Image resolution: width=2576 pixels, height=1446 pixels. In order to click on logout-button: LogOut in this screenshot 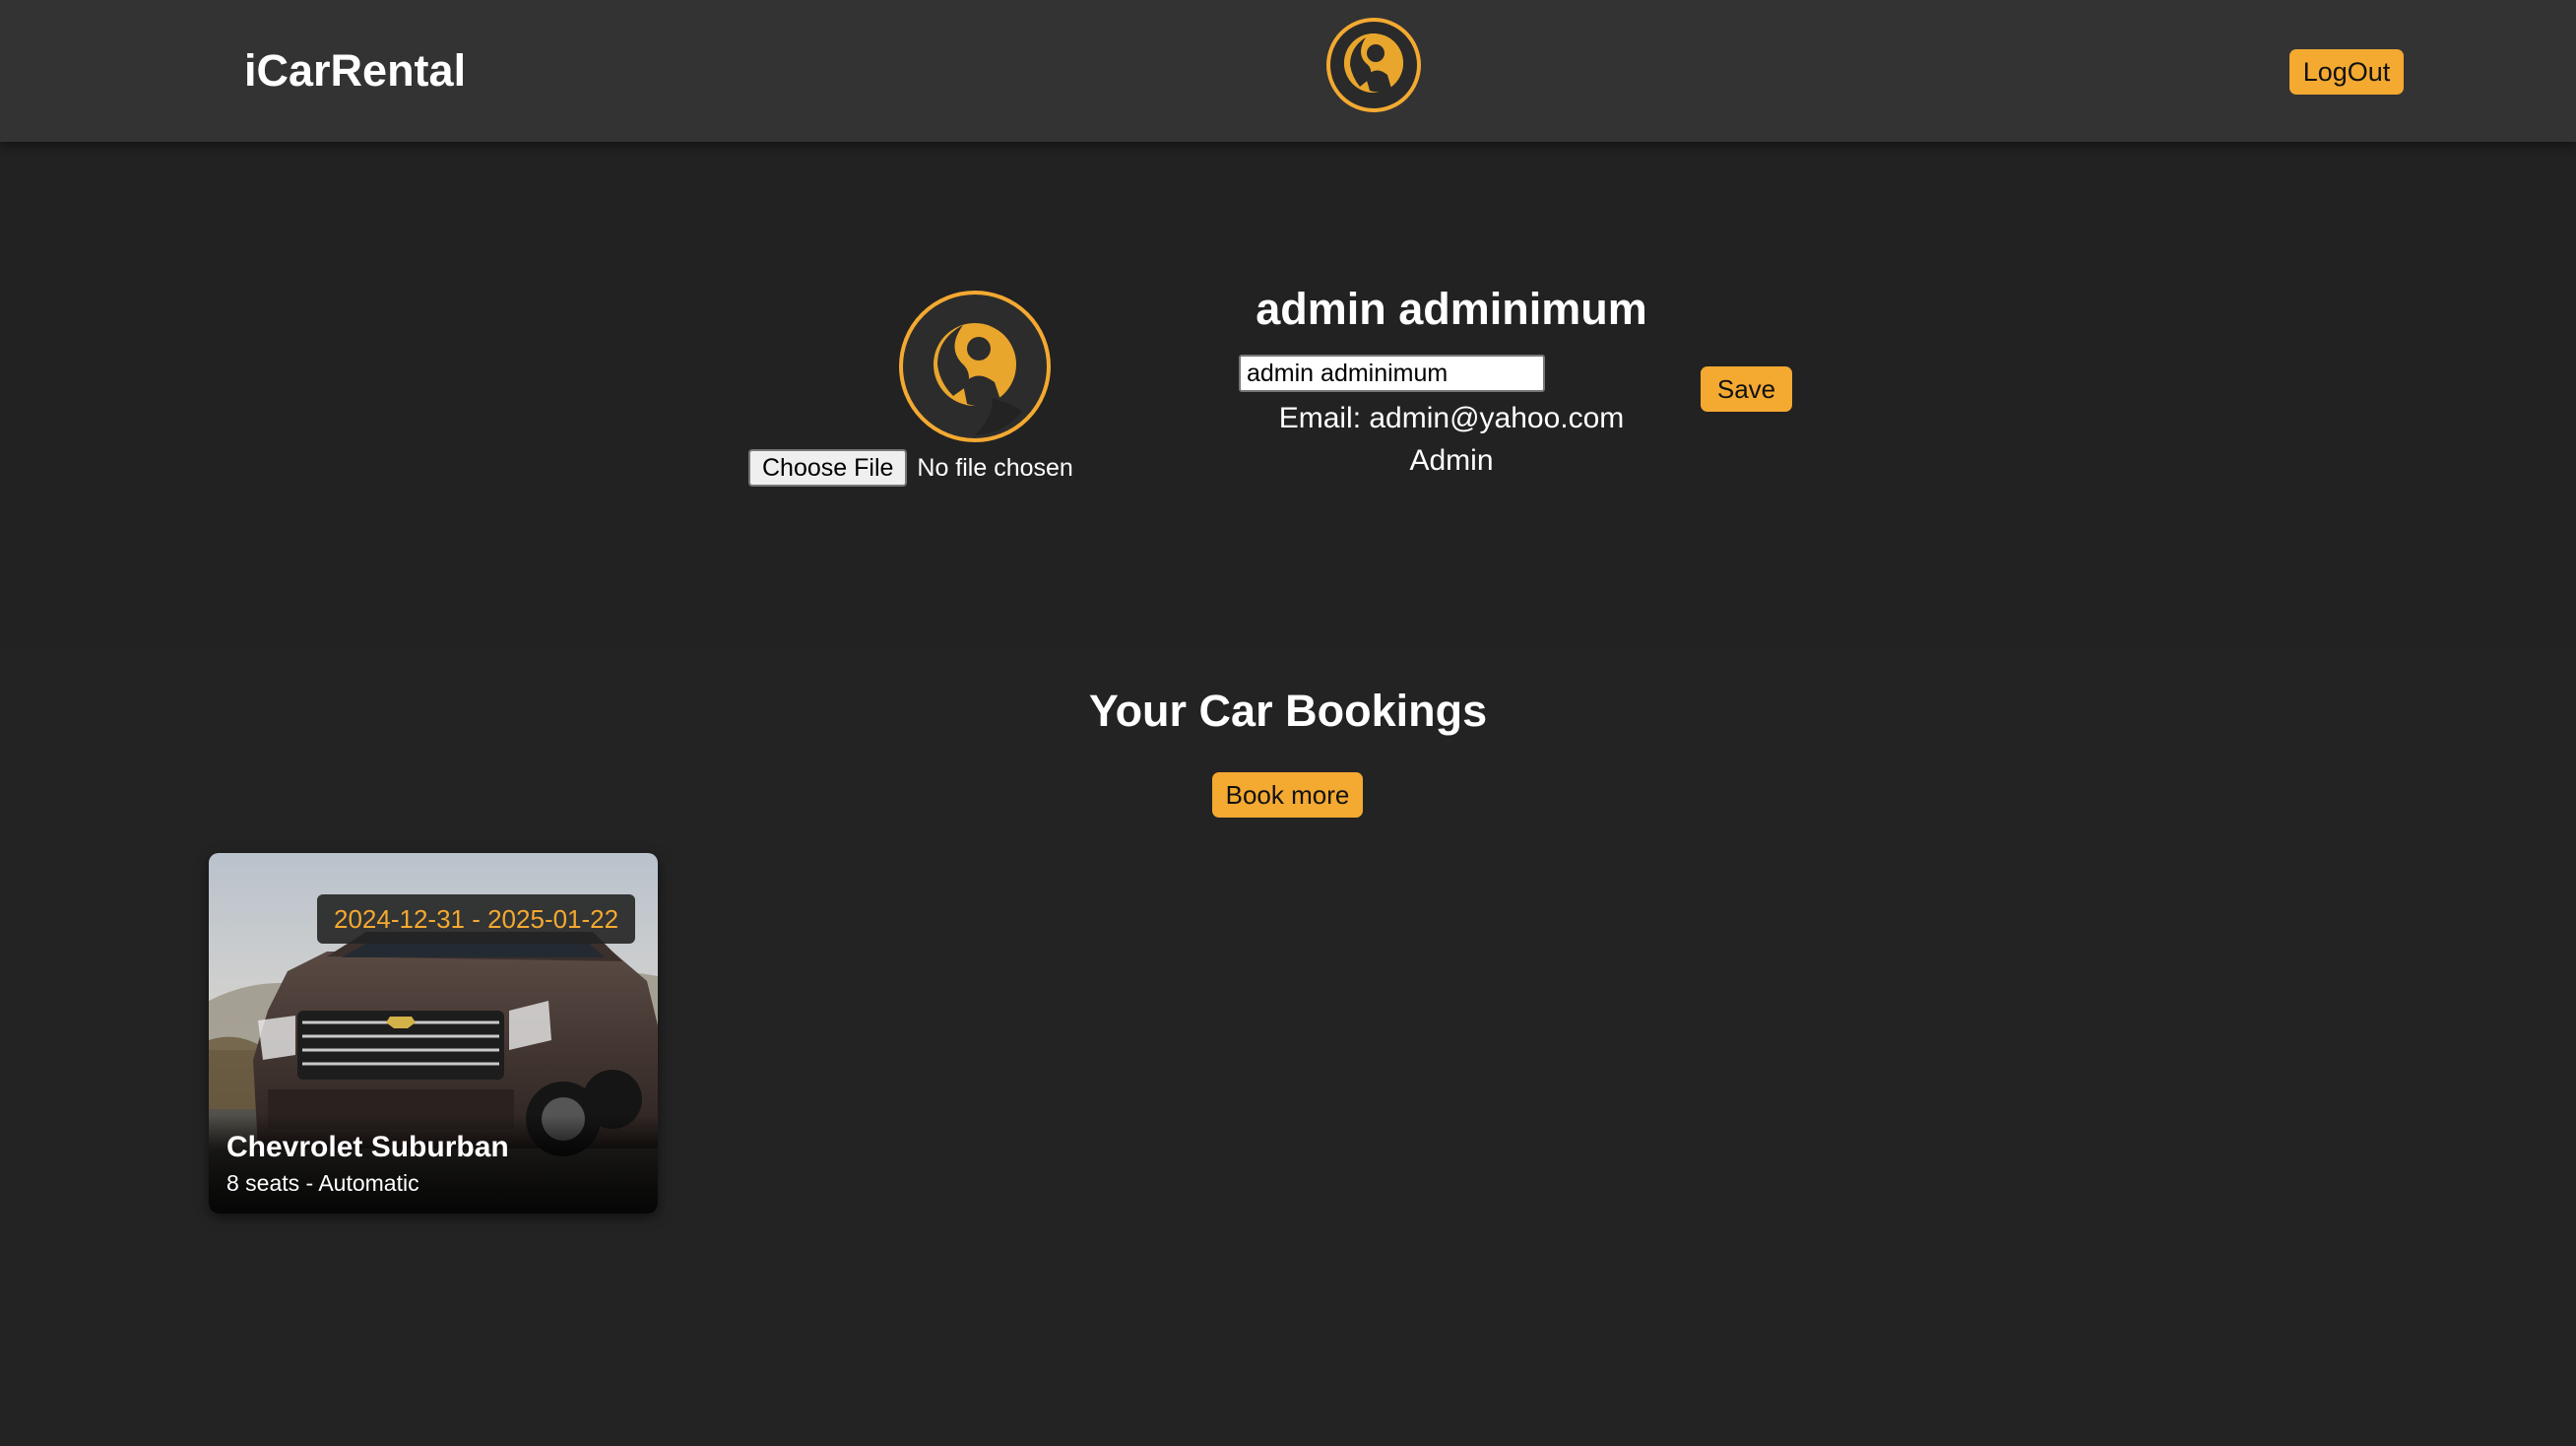, I will do `click(2346, 72)`.